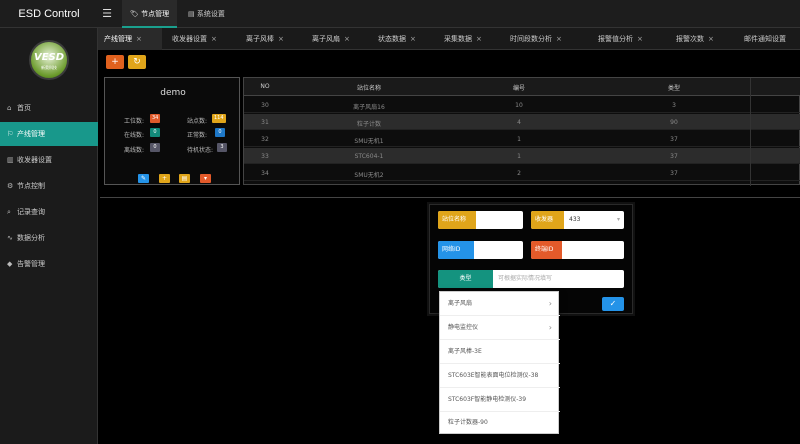  I want to click on table-row: 30 离子风扇16 10 3, so click(522, 105).